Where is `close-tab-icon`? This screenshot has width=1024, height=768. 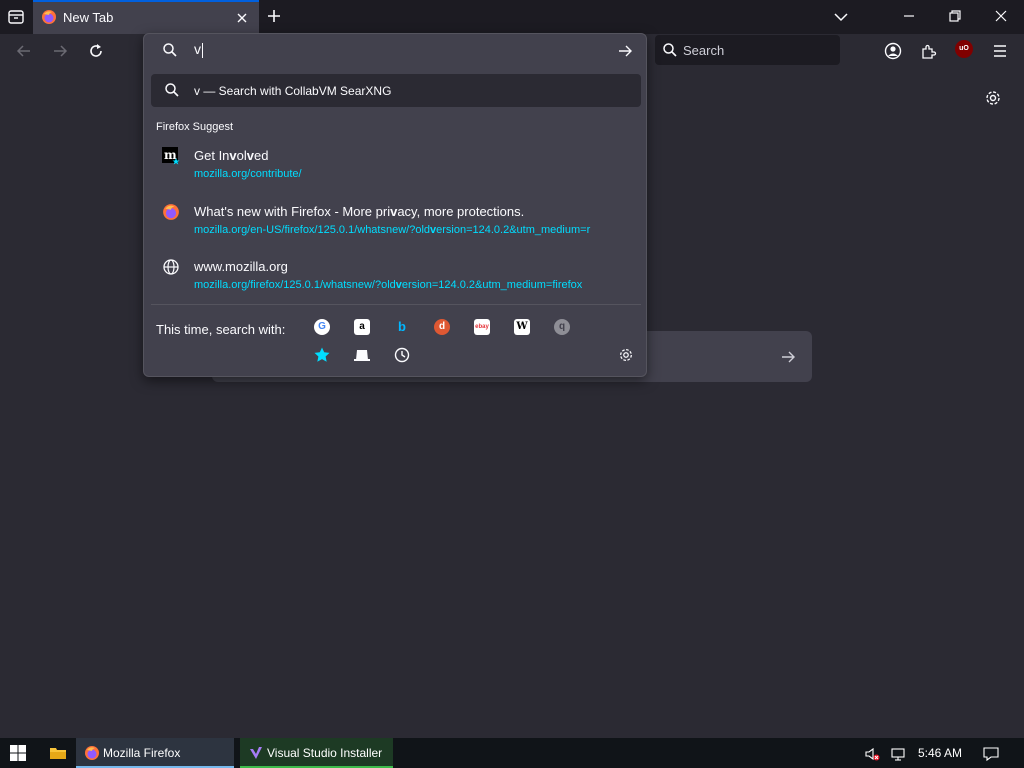
close-tab-icon is located at coordinates (242, 18).